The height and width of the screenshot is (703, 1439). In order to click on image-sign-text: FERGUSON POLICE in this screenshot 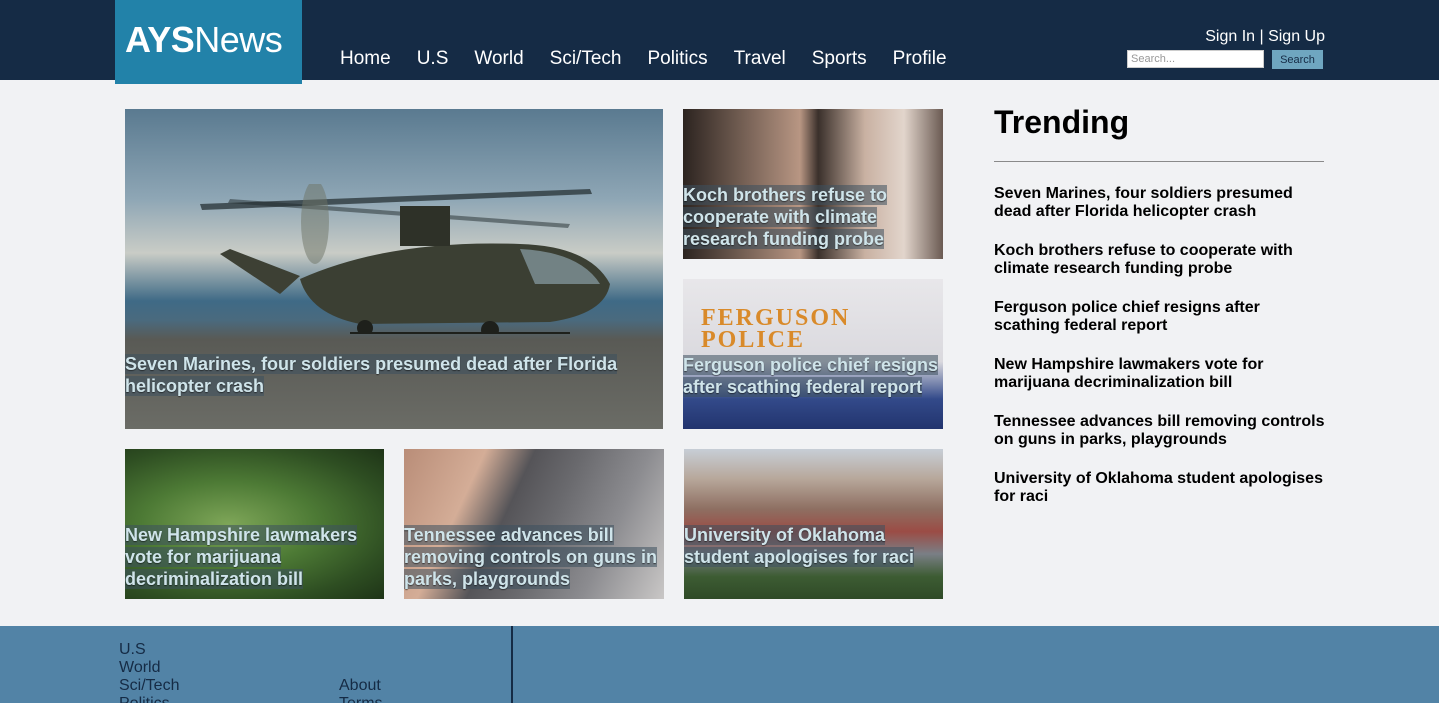, I will do `click(776, 329)`.